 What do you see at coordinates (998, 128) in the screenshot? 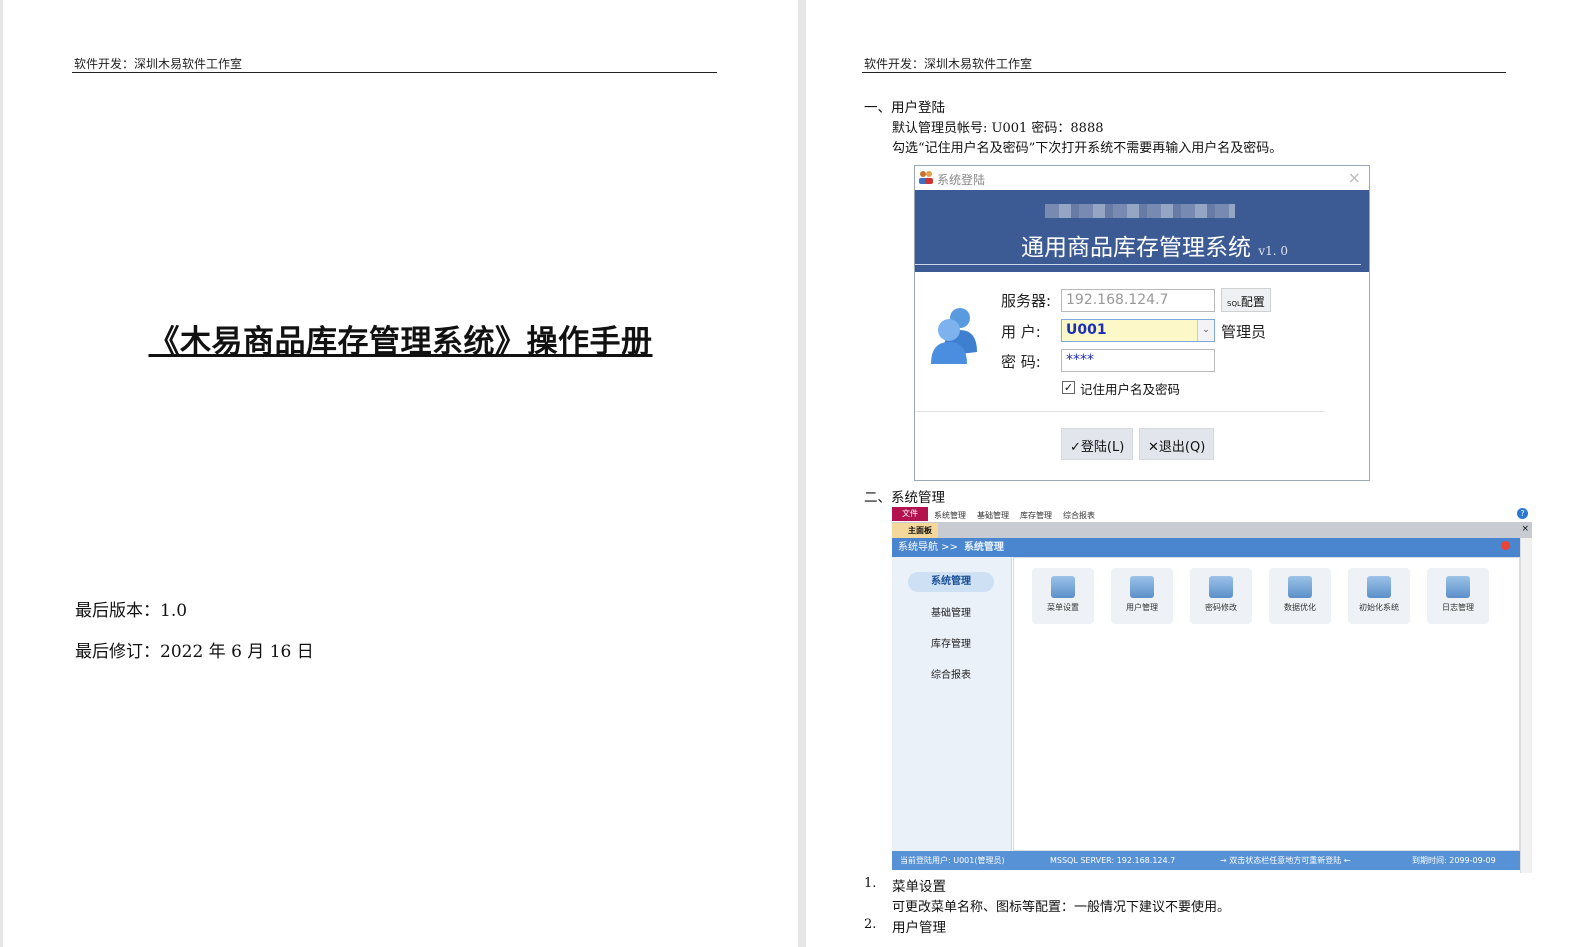
I see `default-account-text: 默认管理员帐号: U001 密码：8888` at bounding box center [998, 128].